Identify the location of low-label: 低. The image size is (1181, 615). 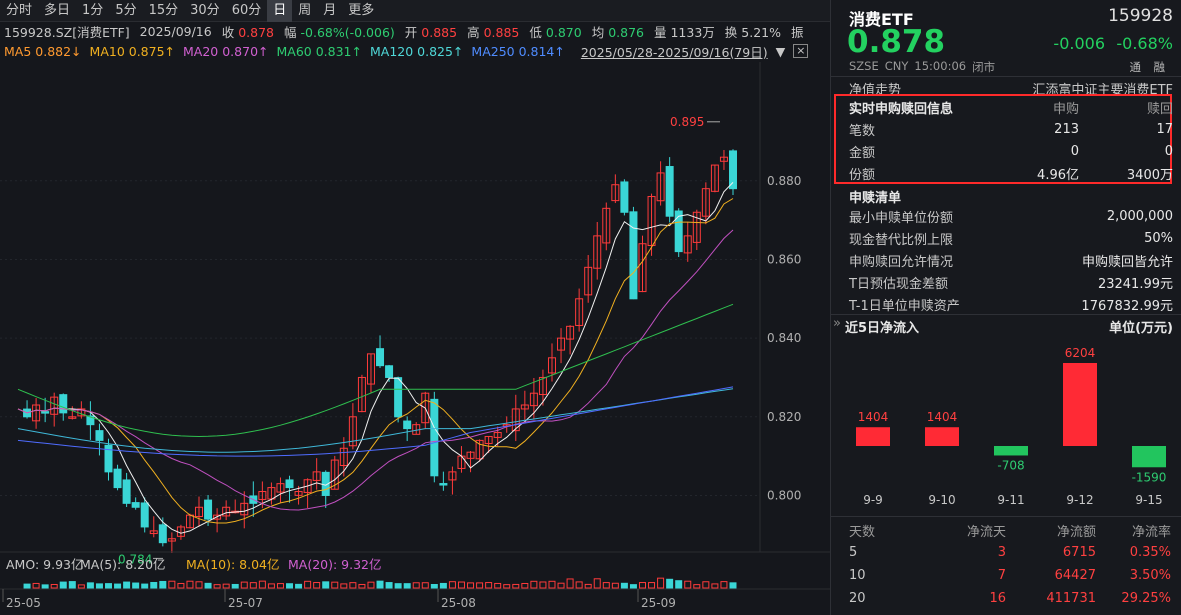
(535, 32).